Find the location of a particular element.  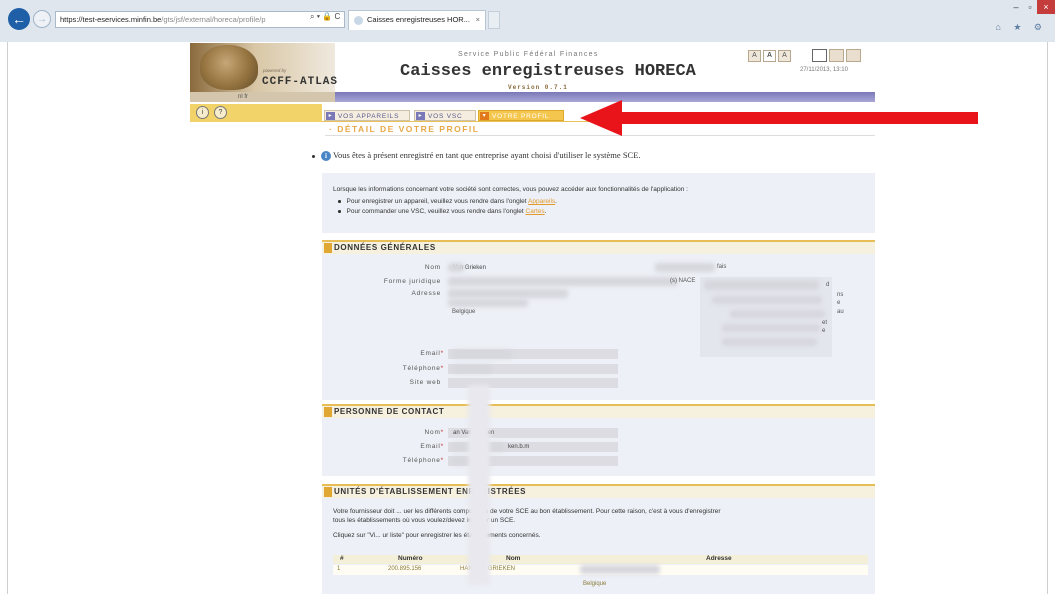

column-header-numero: Numéro is located at coordinates (410, 558).